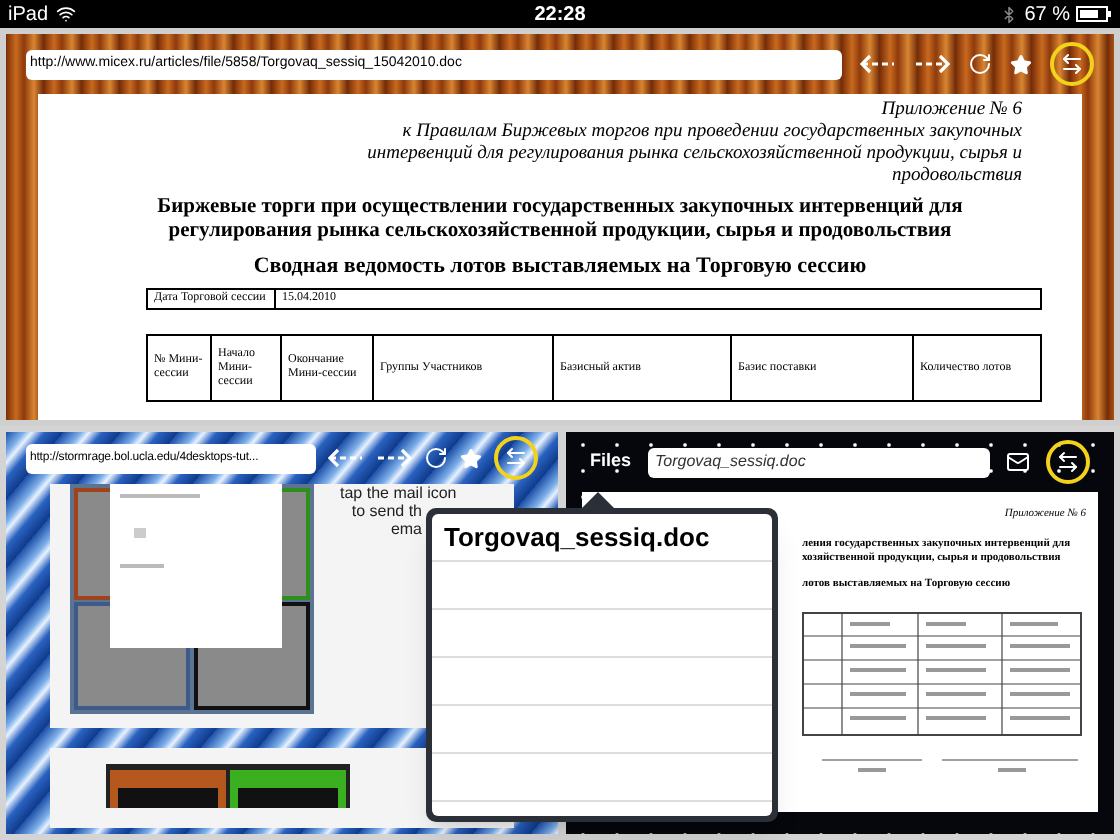  Describe the element at coordinates (1047, 15) in the screenshot. I see `battery-percent: 67 %` at that location.